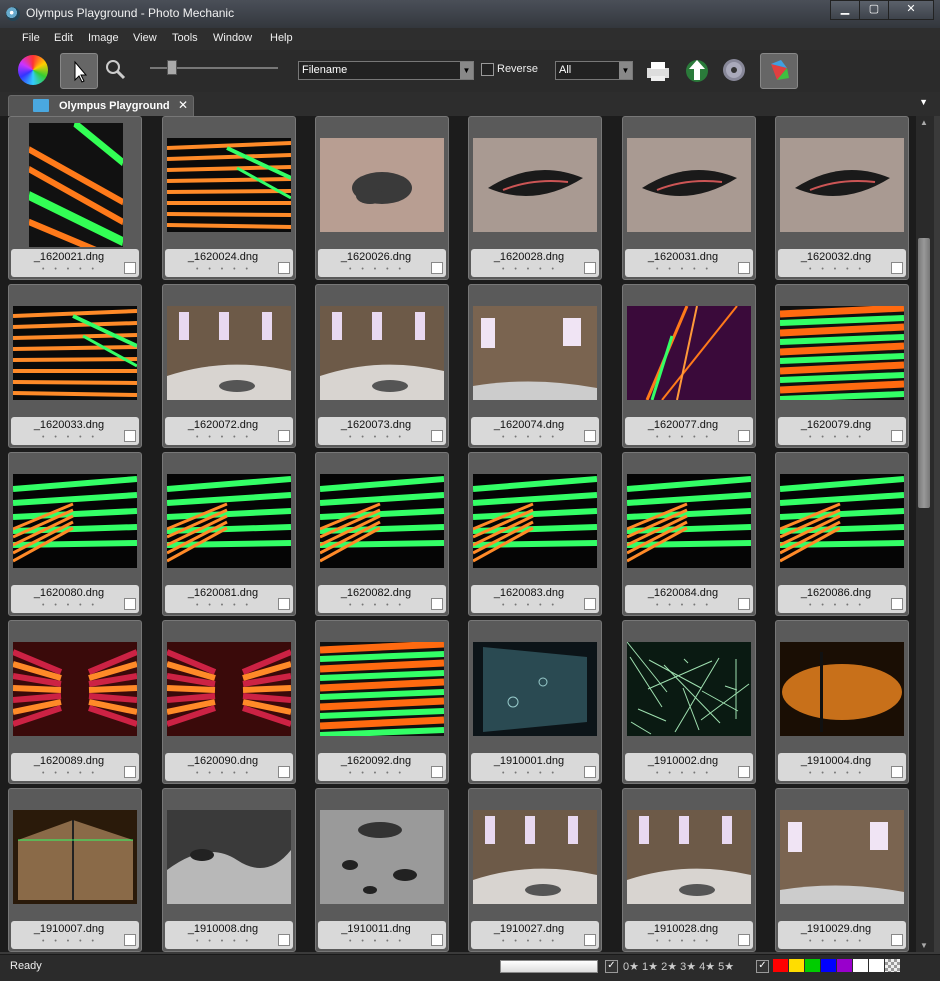 This screenshot has height=981, width=940. Describe the element at coordinates (697, 70) in the screenshot. I see `upload-button` at that location.